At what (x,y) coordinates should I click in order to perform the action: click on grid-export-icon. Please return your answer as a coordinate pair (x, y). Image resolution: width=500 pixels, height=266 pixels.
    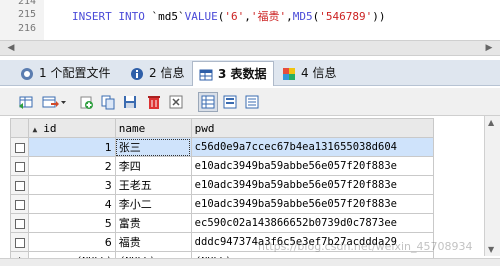
    Looking at the image, I should click on (26, 102).